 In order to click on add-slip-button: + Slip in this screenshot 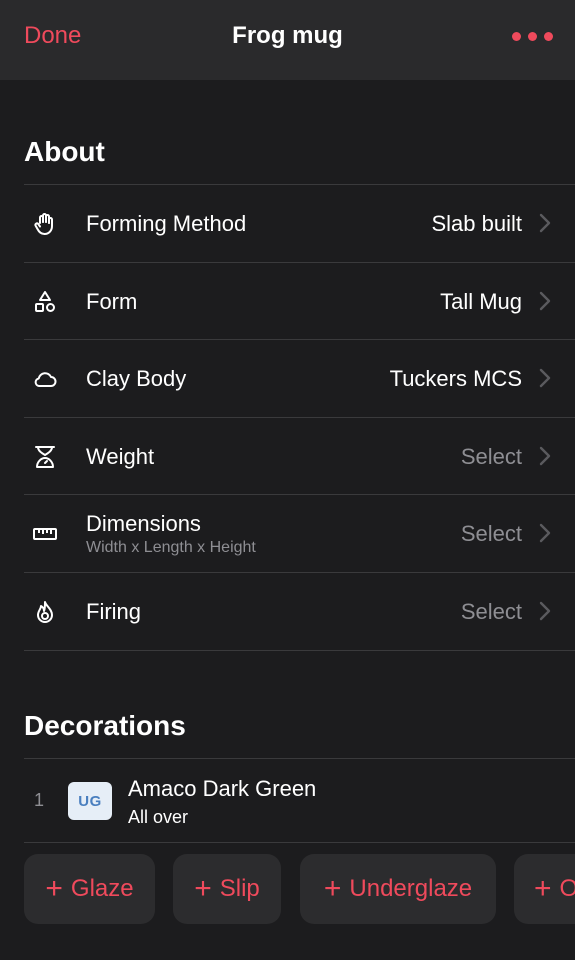, I will do `click(227, 889)`.